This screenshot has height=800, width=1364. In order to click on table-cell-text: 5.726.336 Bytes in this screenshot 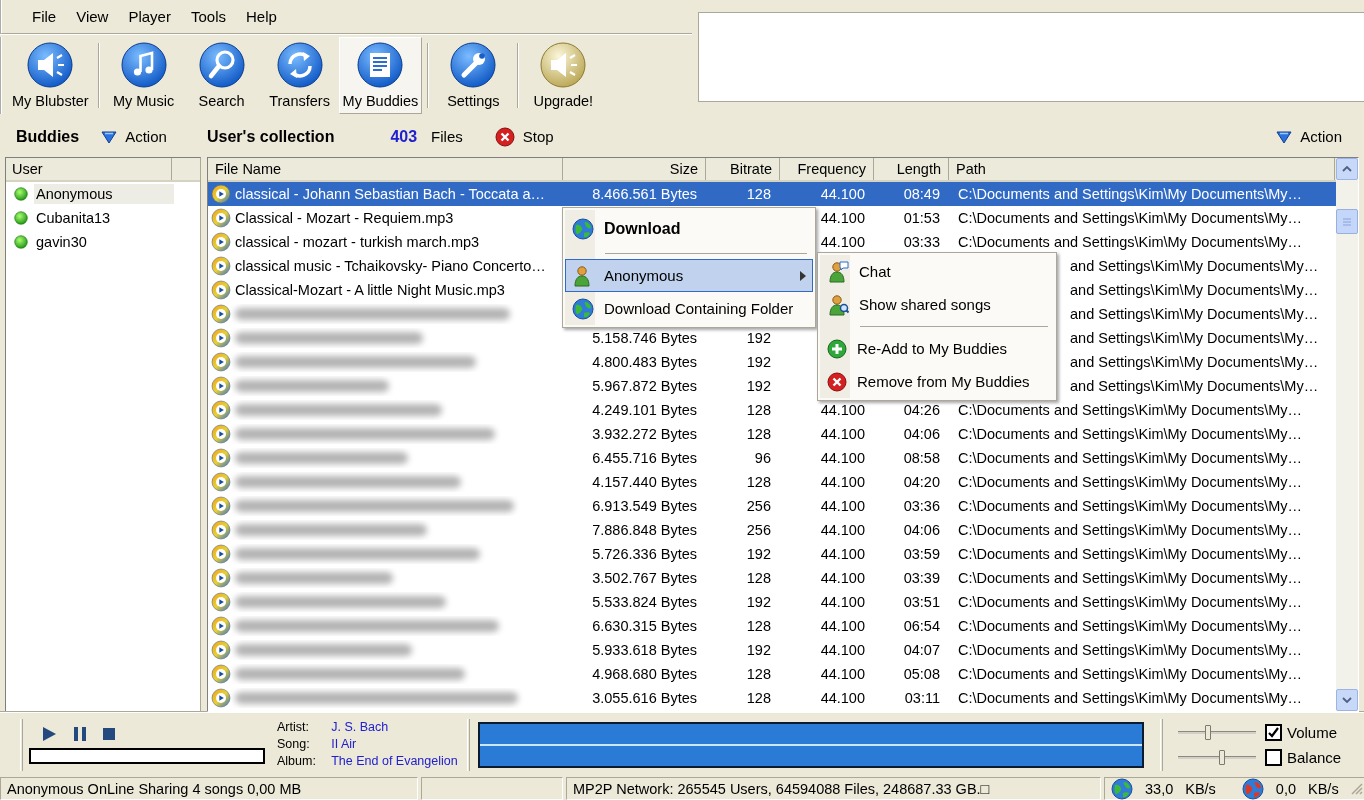, I will do `click(644, 554)`.